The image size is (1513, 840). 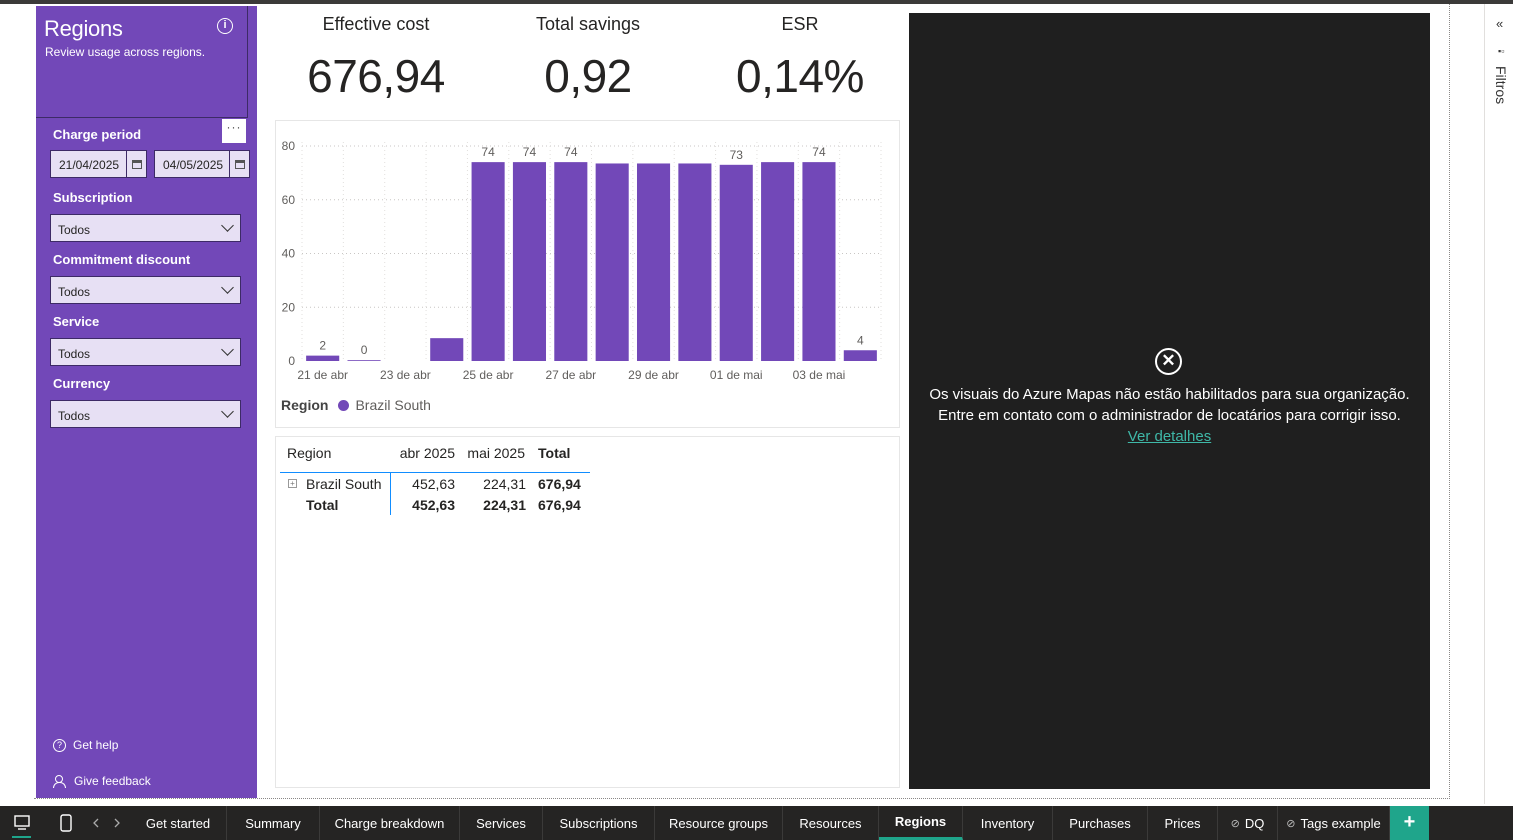 What do you see at coordinates (292, 483) in the screenshot?
I see `expand-icon: +` at bounding box center [292, 483].